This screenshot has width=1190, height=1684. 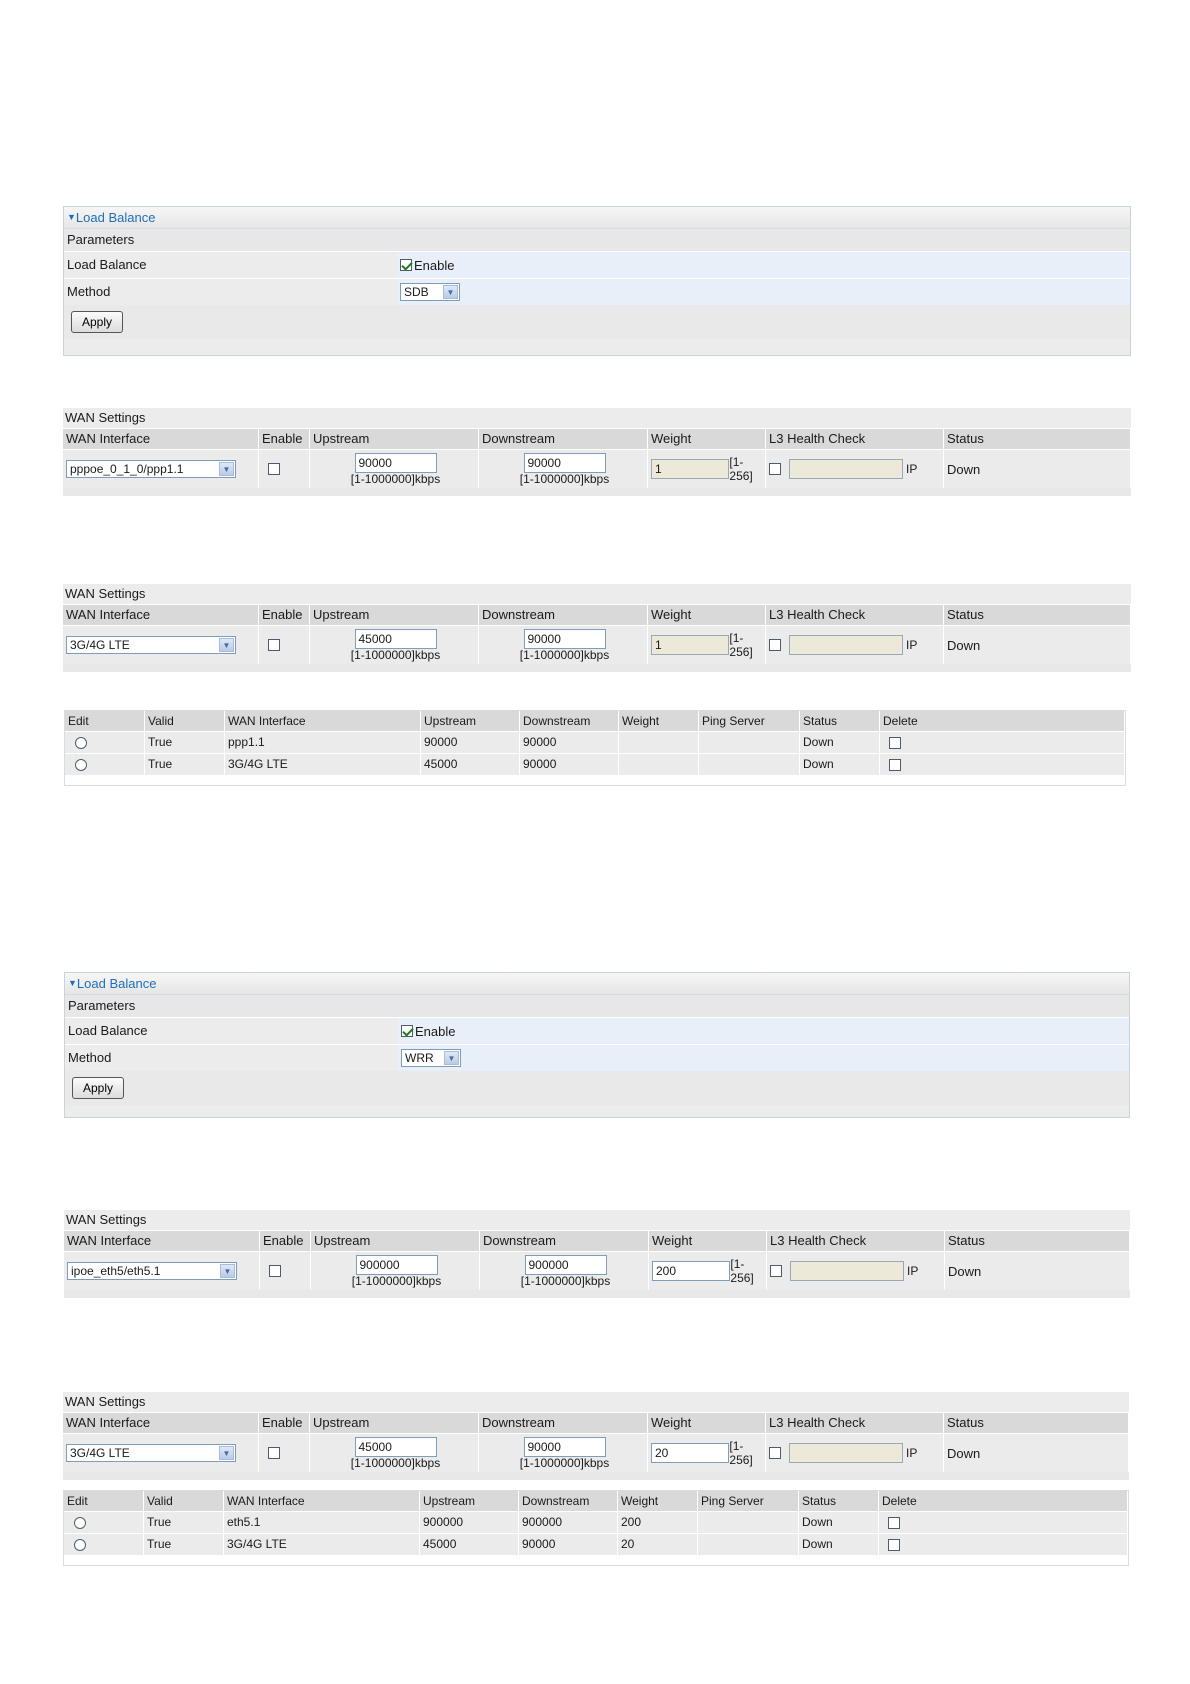 What do you see at coordinates (151, 469) in the screenshot?
I see `wan-interface-select: pppoe_0_1_0/ppp1.1 ▼` at bounding box center [151, 469].